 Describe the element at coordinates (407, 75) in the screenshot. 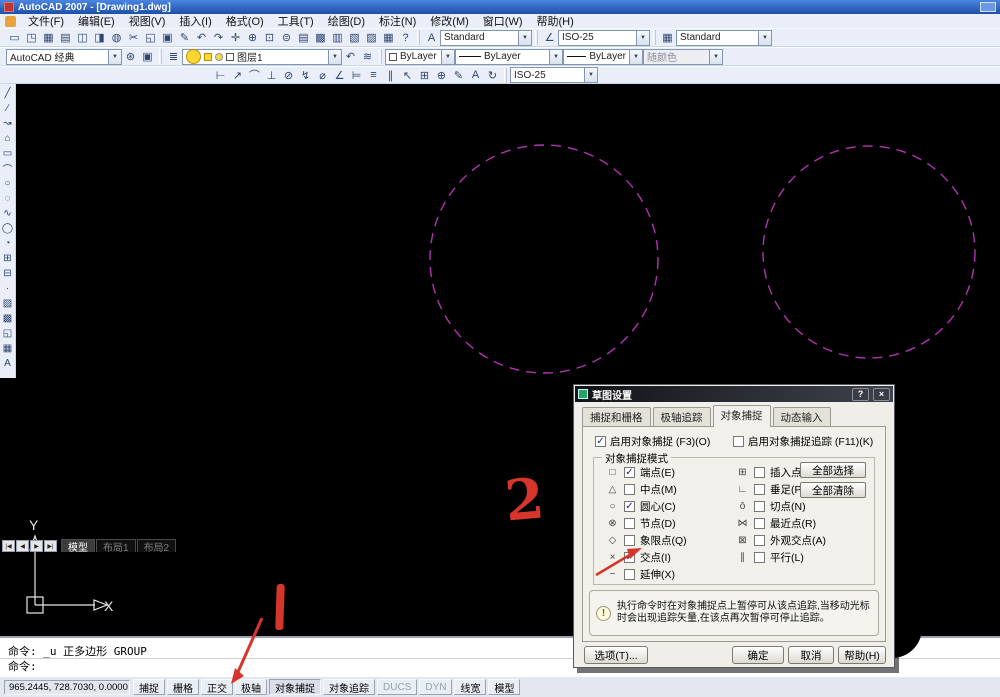

I see `quick-leader-icon: ↖` at that location.